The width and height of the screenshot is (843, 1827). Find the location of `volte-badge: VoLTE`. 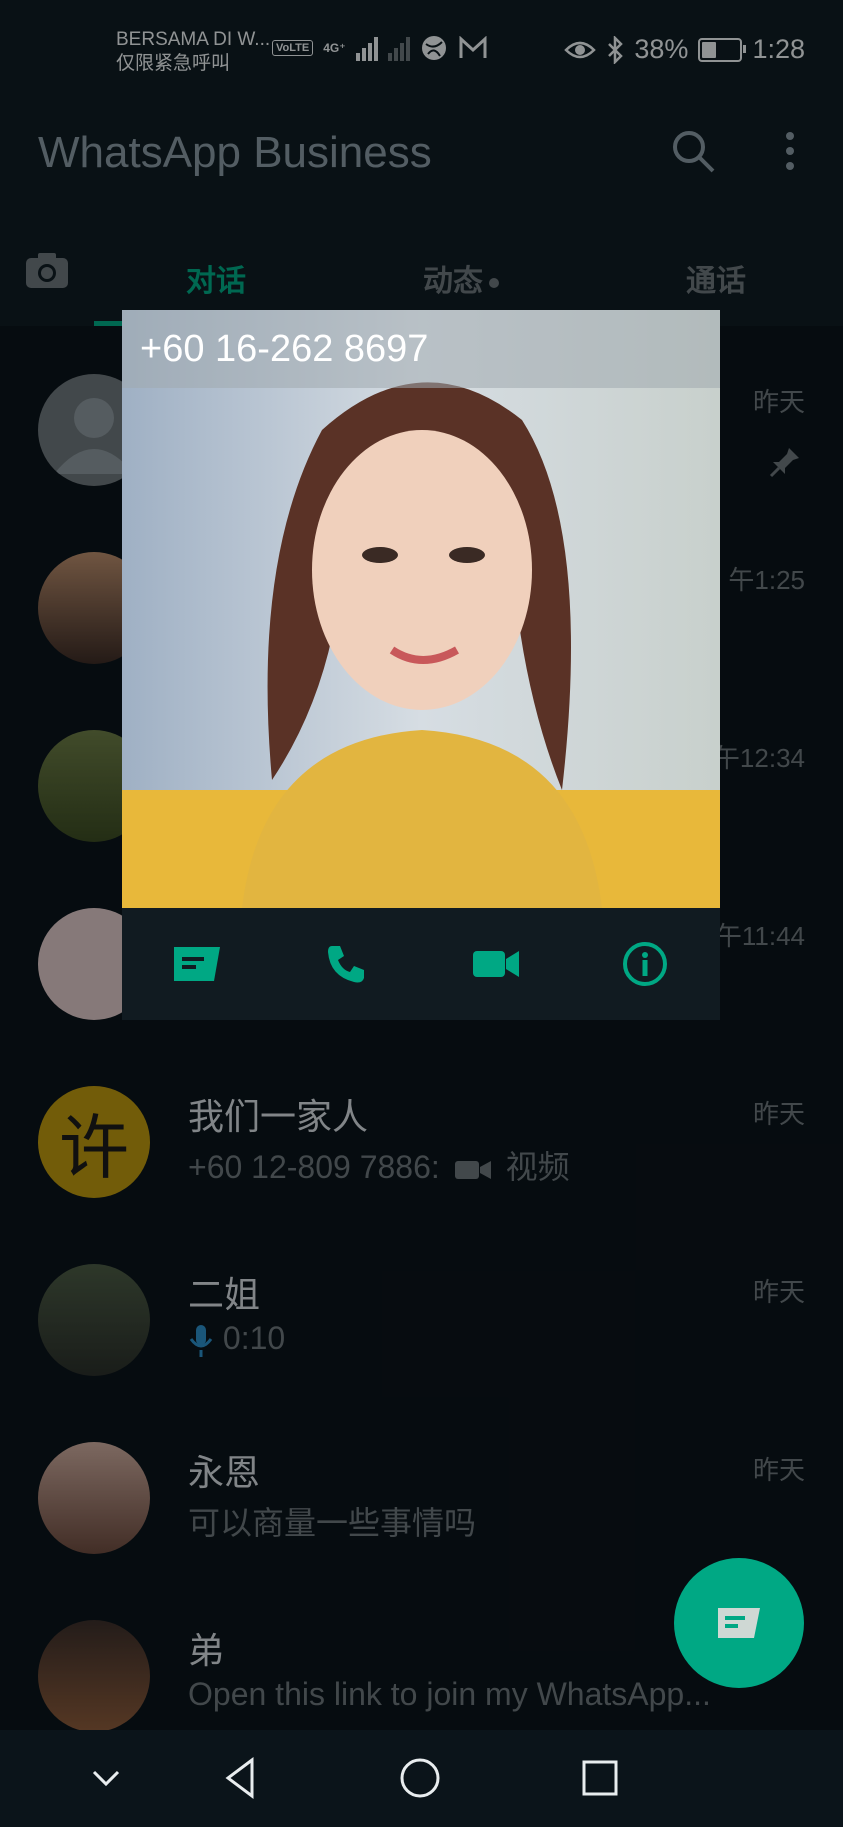

volte-badge: VoLTE is located at coordinates (293, 48).